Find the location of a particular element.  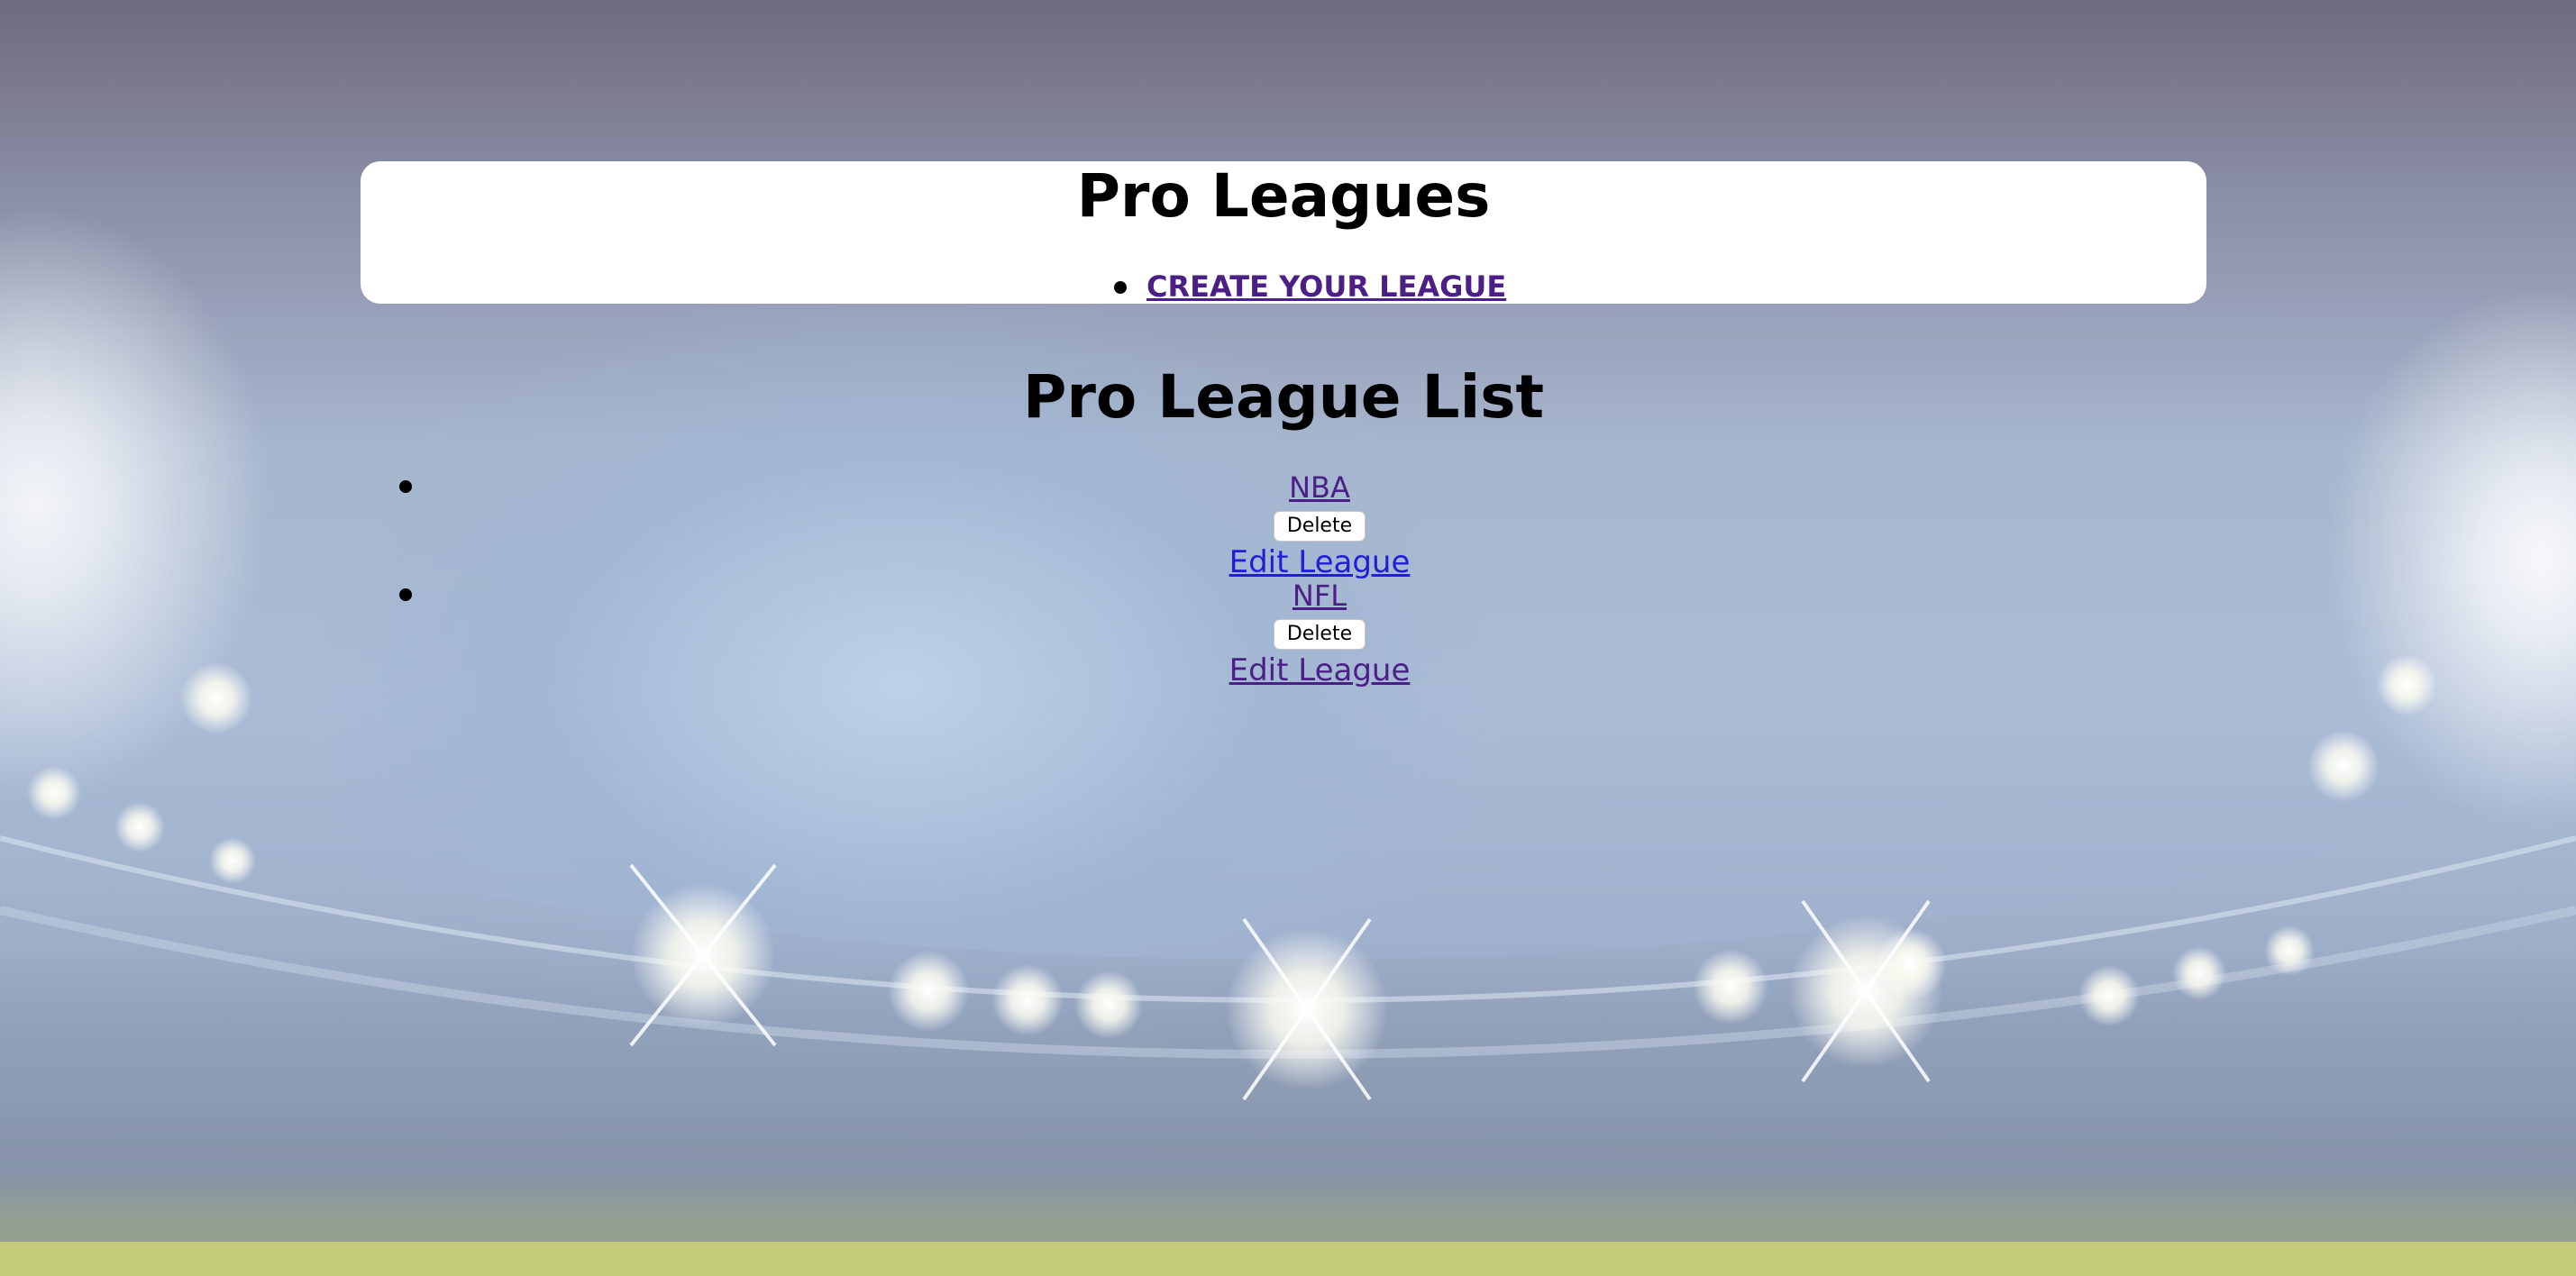

site-title: Pro Leagues is located at coordinates (1283, 196).